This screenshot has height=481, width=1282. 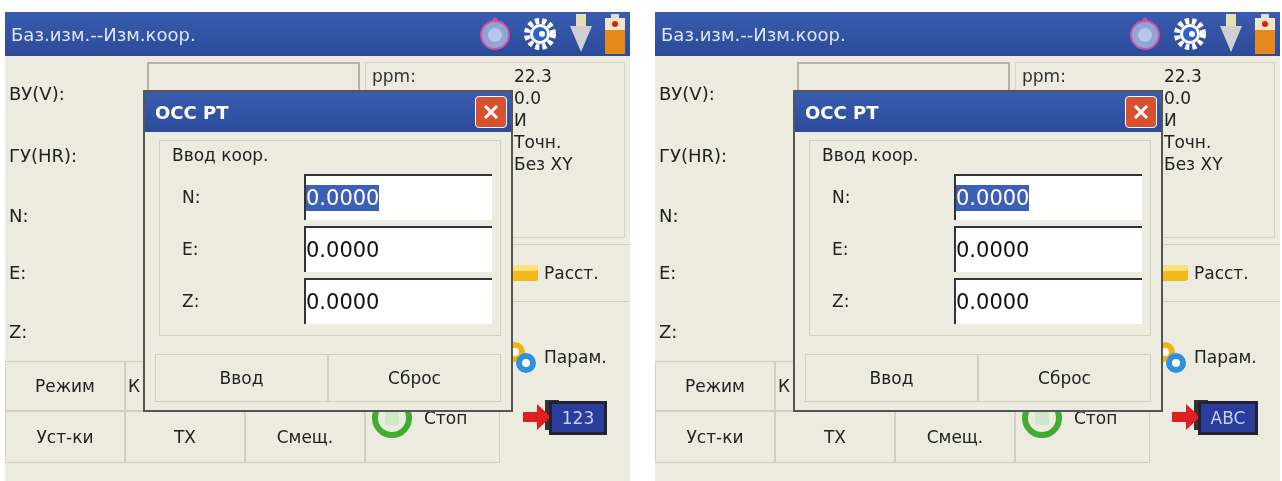 What do you see at coordinates (1228, 418) in the screenshot?
I see `input-mode-key: ABC` at bounding box center [1228, 418].